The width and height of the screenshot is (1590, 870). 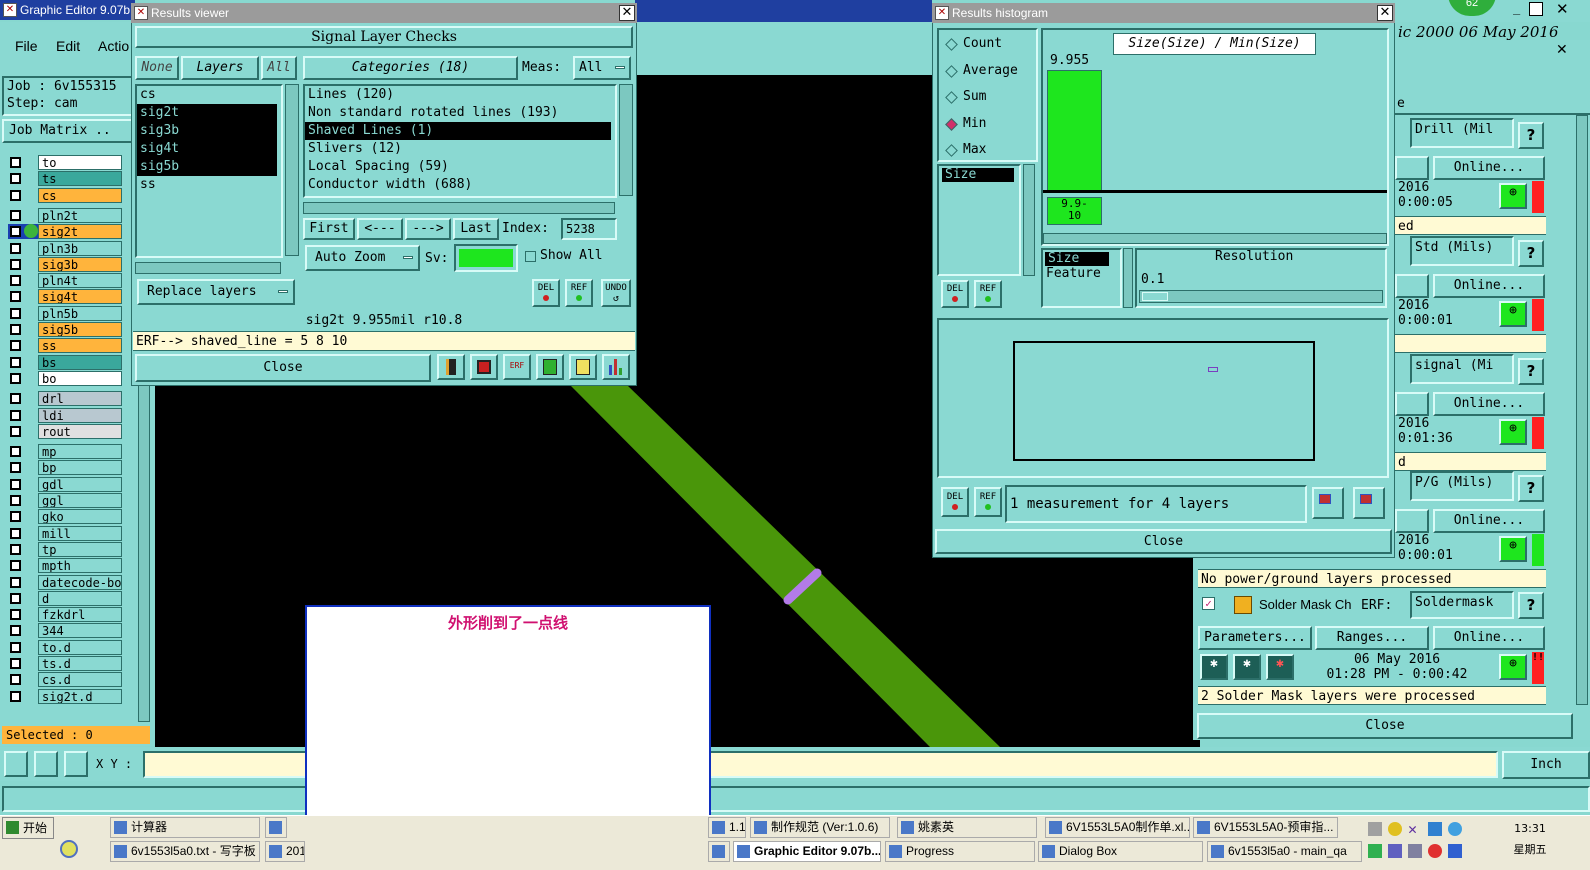 I want to click on layers-button: Layers, so click(x=220, y=68).